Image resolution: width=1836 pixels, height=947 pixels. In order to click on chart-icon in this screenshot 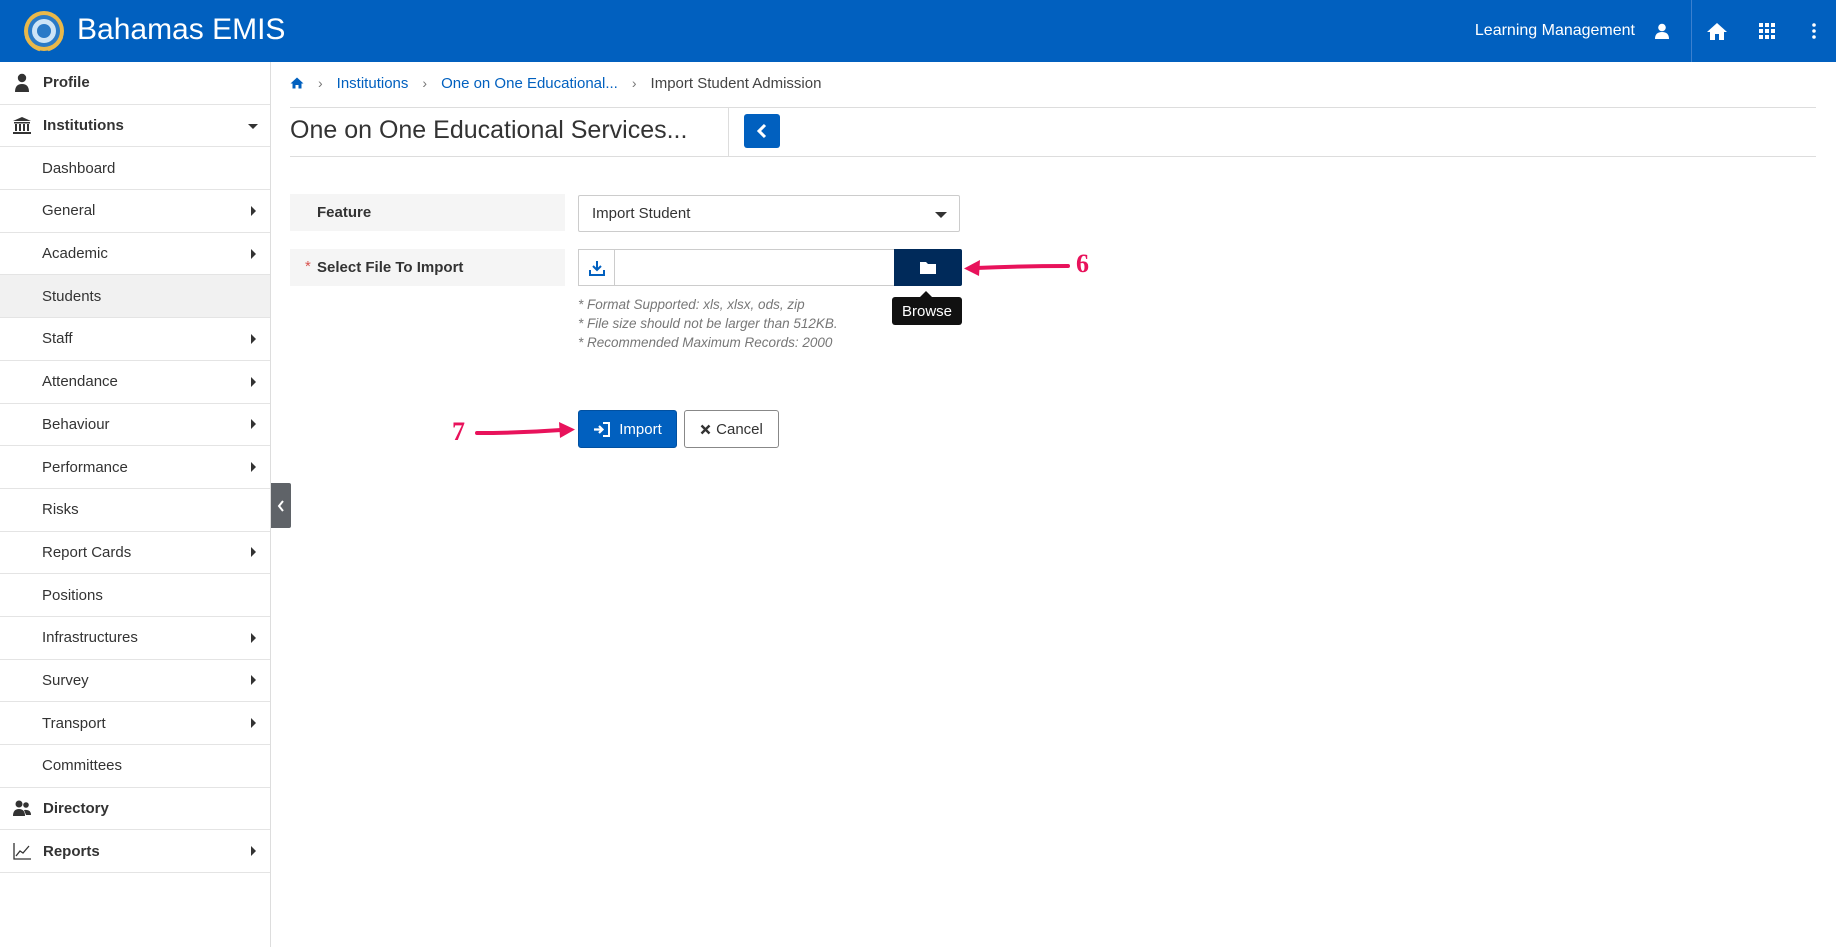, I will do `click(22, 851)`.